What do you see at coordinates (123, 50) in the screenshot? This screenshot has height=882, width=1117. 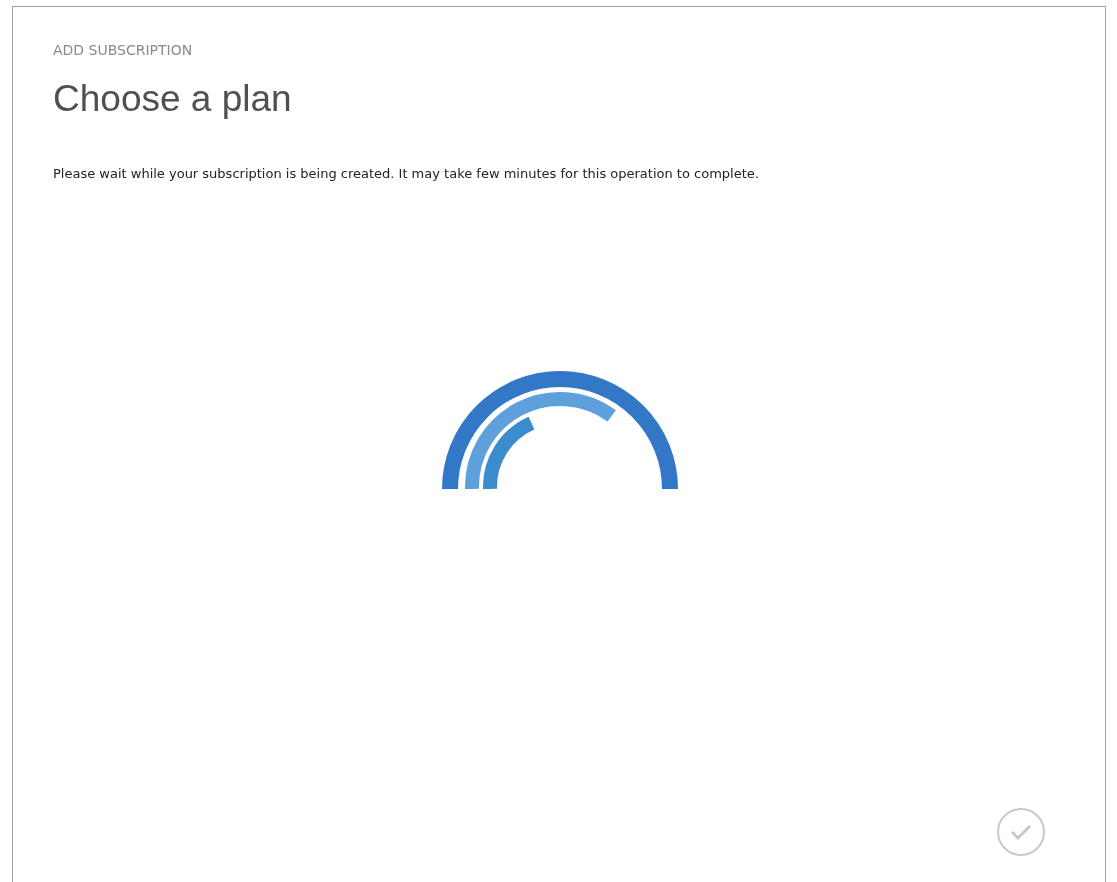 I see `section-label: ADD SUBSCRIPTION` at bounding box center [123, 50].